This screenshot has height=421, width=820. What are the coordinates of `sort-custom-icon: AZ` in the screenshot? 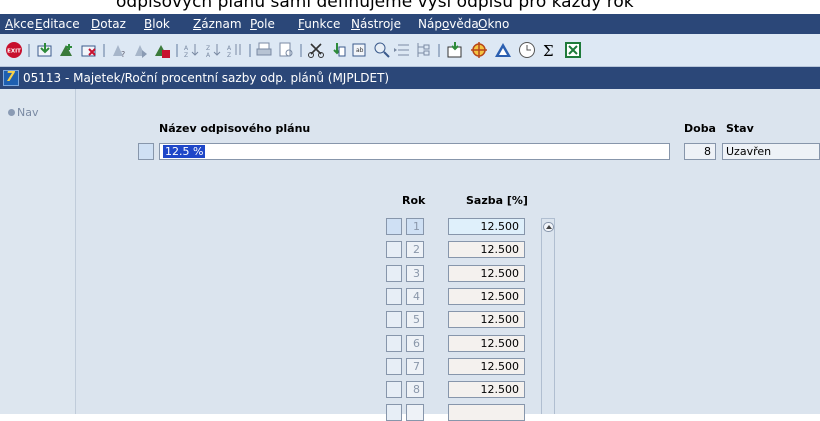 It's located at (235, 50).